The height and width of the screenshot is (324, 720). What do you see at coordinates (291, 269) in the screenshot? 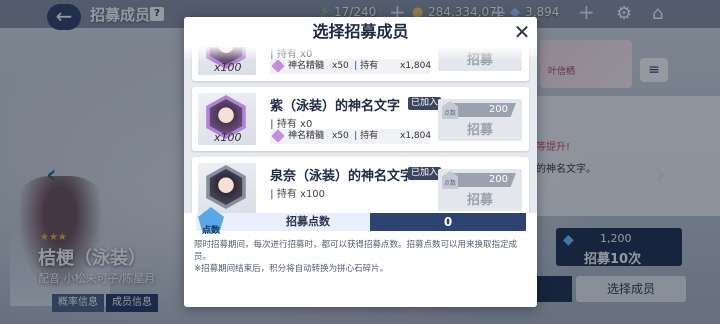
I see `note-line: ※招募期间结束后，积分将自动转换为拼心石碎片。` at bounding box center [291, 269].